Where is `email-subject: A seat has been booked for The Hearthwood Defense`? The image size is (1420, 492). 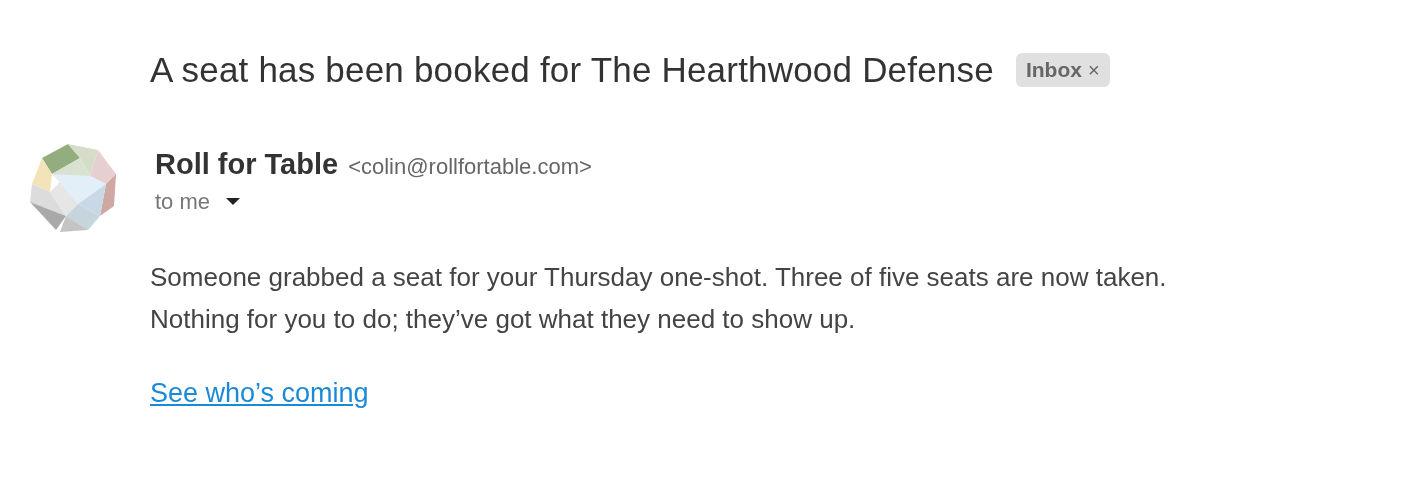 email-subject: A seat has been booked for The Hearthwood Defense is located at coordinates (572, 70).